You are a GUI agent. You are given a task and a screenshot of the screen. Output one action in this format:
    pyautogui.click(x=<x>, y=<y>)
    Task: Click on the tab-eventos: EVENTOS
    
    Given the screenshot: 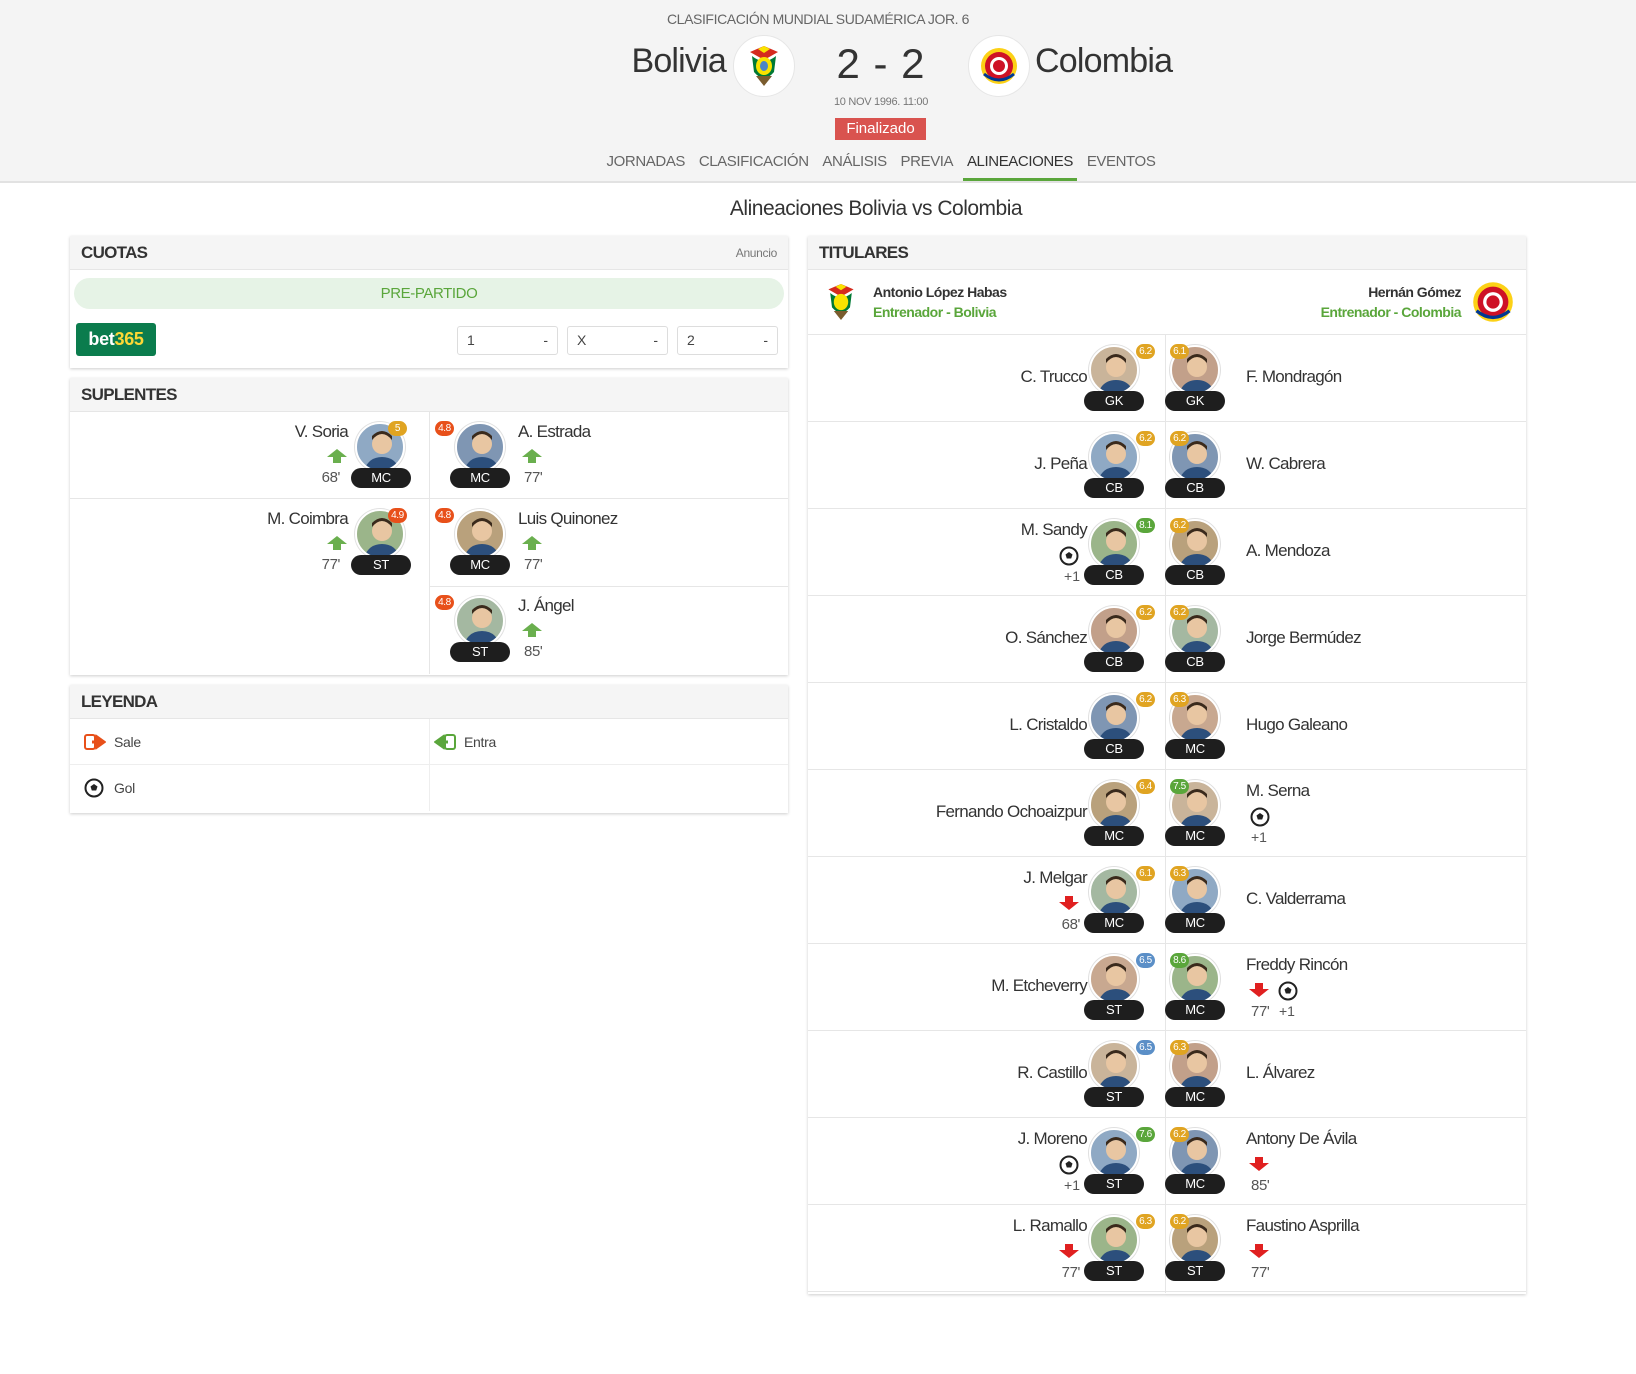 What is the action you would take?
    pyautogui.click(x=1121, y=165)
    